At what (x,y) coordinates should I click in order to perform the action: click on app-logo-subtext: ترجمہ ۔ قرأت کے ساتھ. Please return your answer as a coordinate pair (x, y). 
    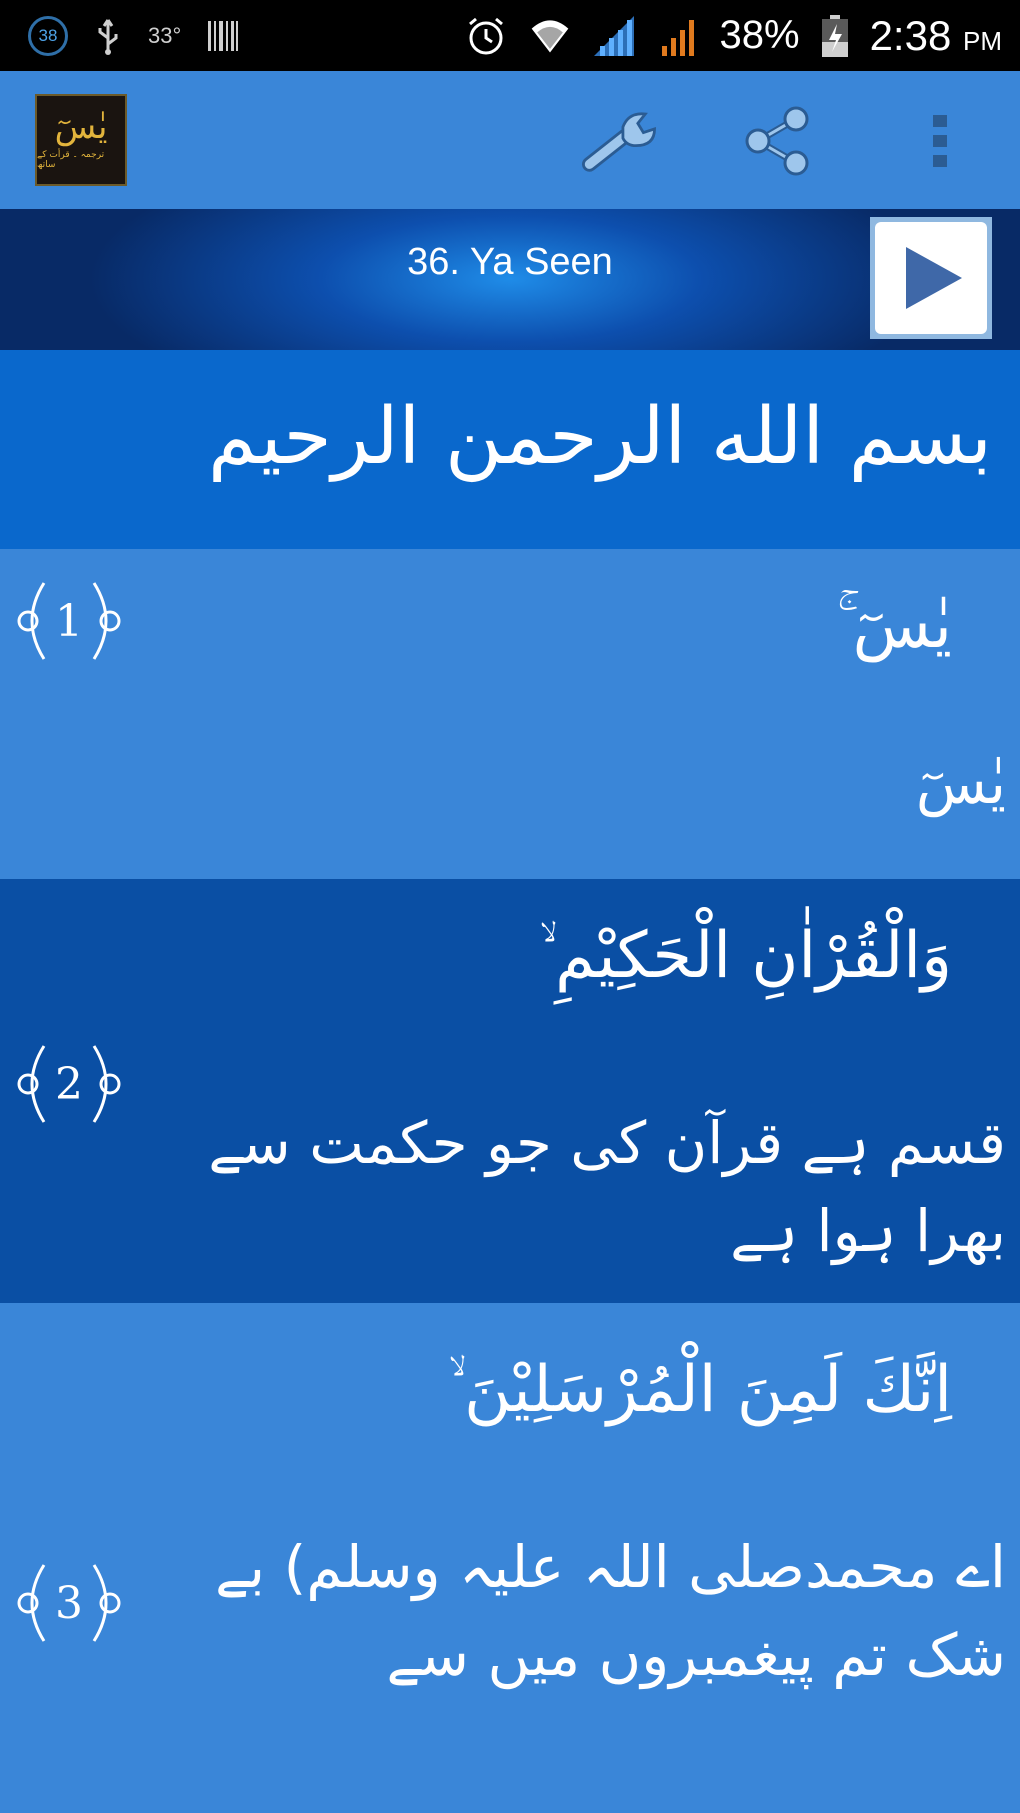
    Looking at the image, I should click on (71, 160).